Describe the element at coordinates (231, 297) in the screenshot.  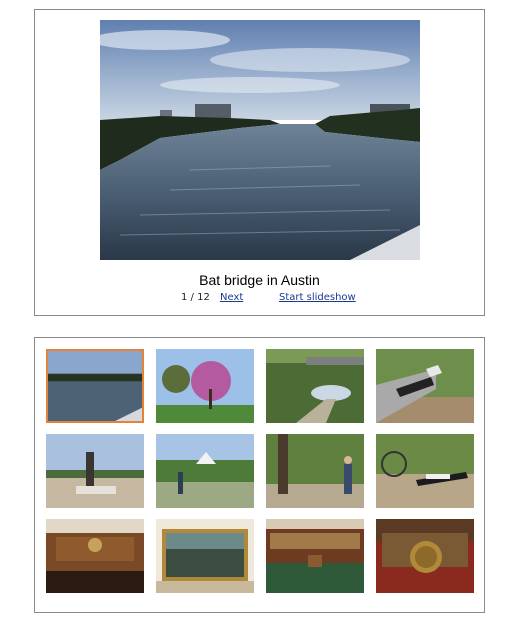
I see `next-link: Next` at that location.